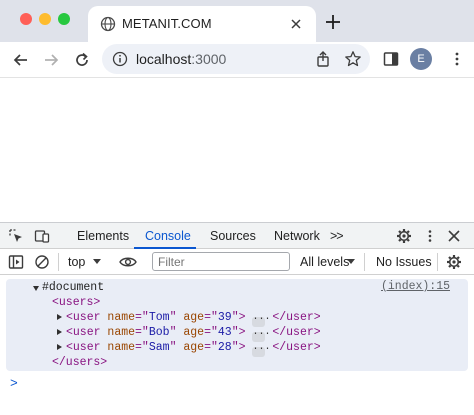 This screenshot has width=474, height=415. I want to click on reload-icon, so click(82, 60).